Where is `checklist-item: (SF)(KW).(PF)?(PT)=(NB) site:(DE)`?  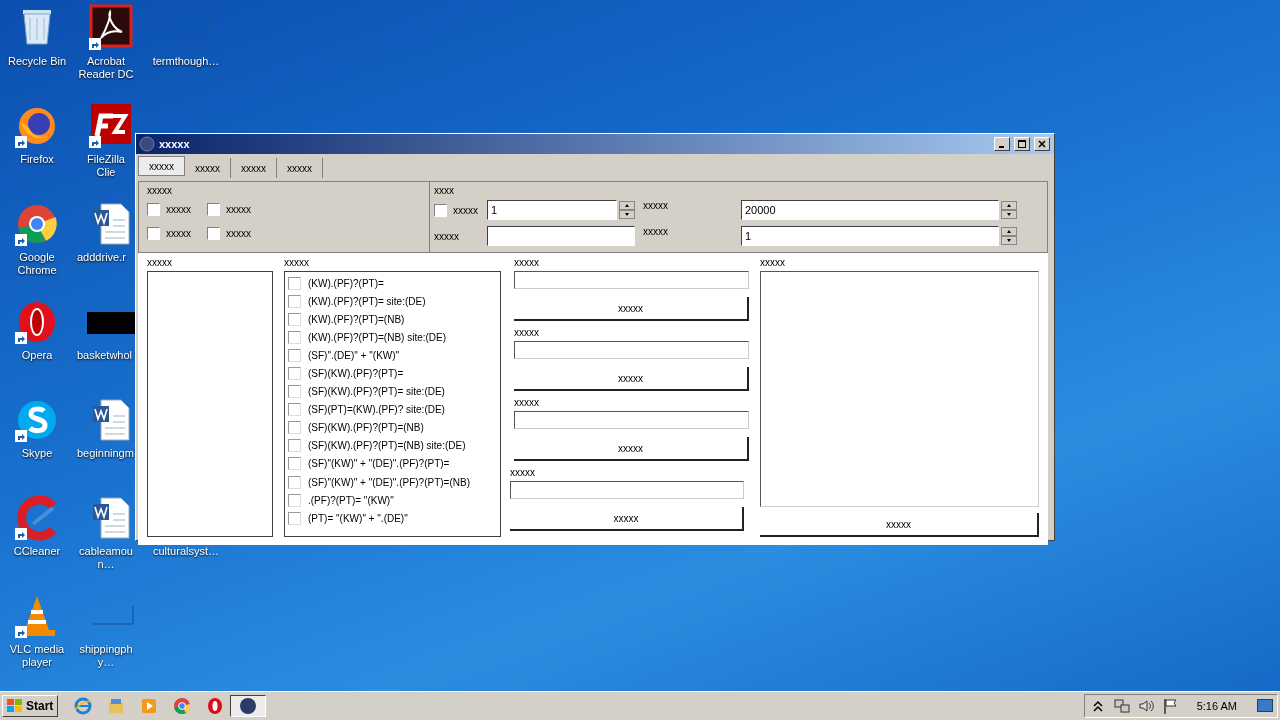 checklist-item: (SF)(KW).(PF)?(PT)=(NB) site:(DE) is located at coordinates (387, 446).